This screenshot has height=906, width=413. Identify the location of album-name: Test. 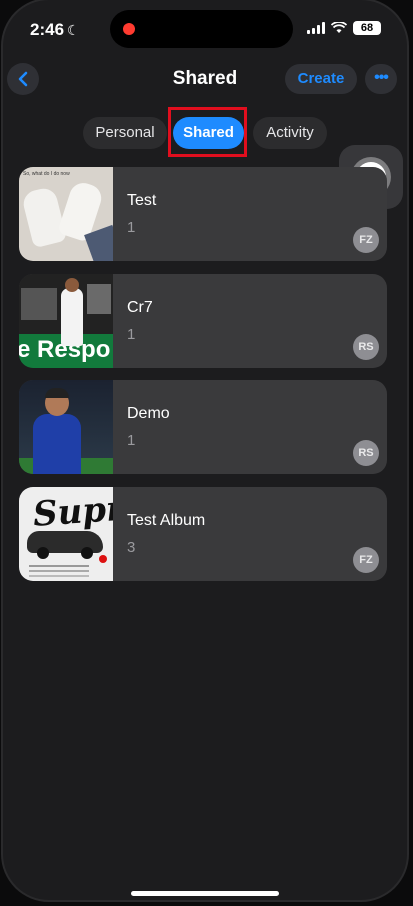
(142, 200).